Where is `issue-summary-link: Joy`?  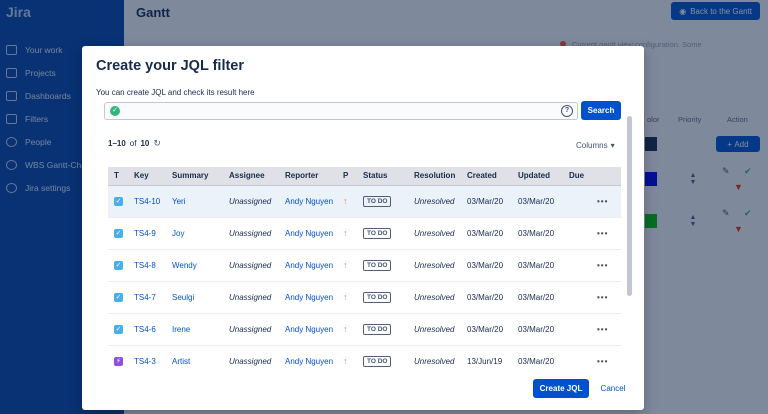 issue-summary-link: Joy is located at coordinates (178, 233).